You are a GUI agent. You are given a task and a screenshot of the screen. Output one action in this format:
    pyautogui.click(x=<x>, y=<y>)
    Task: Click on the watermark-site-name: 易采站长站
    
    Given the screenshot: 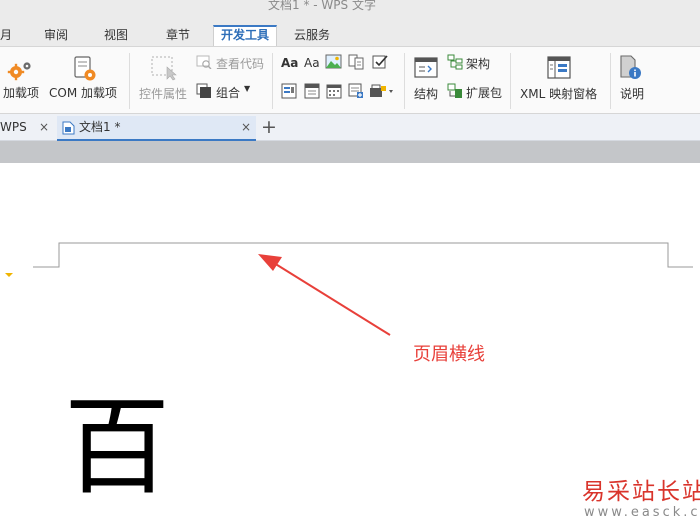 What is the action you would take?
    pyautogui.click(x=641, y=492)
    